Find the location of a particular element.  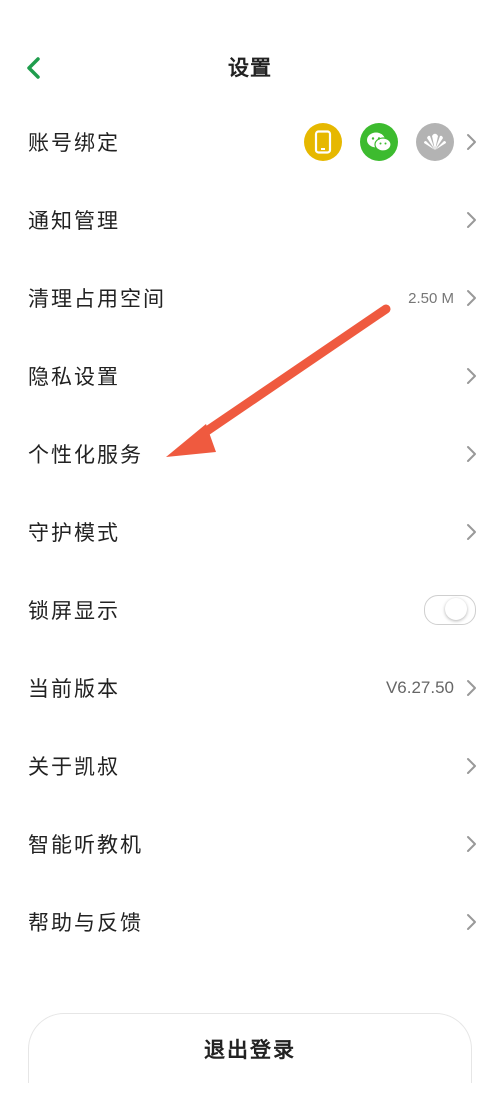

huawei-icon is located at coordinates (435, 141).